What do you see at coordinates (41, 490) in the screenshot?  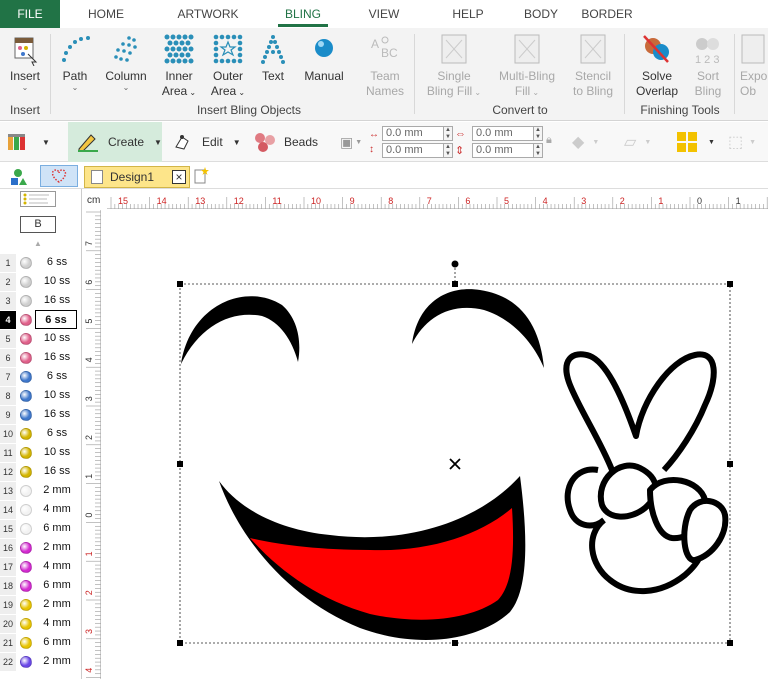 I see `palette-row: 13 2 mm` at bounding box center [41, 490].